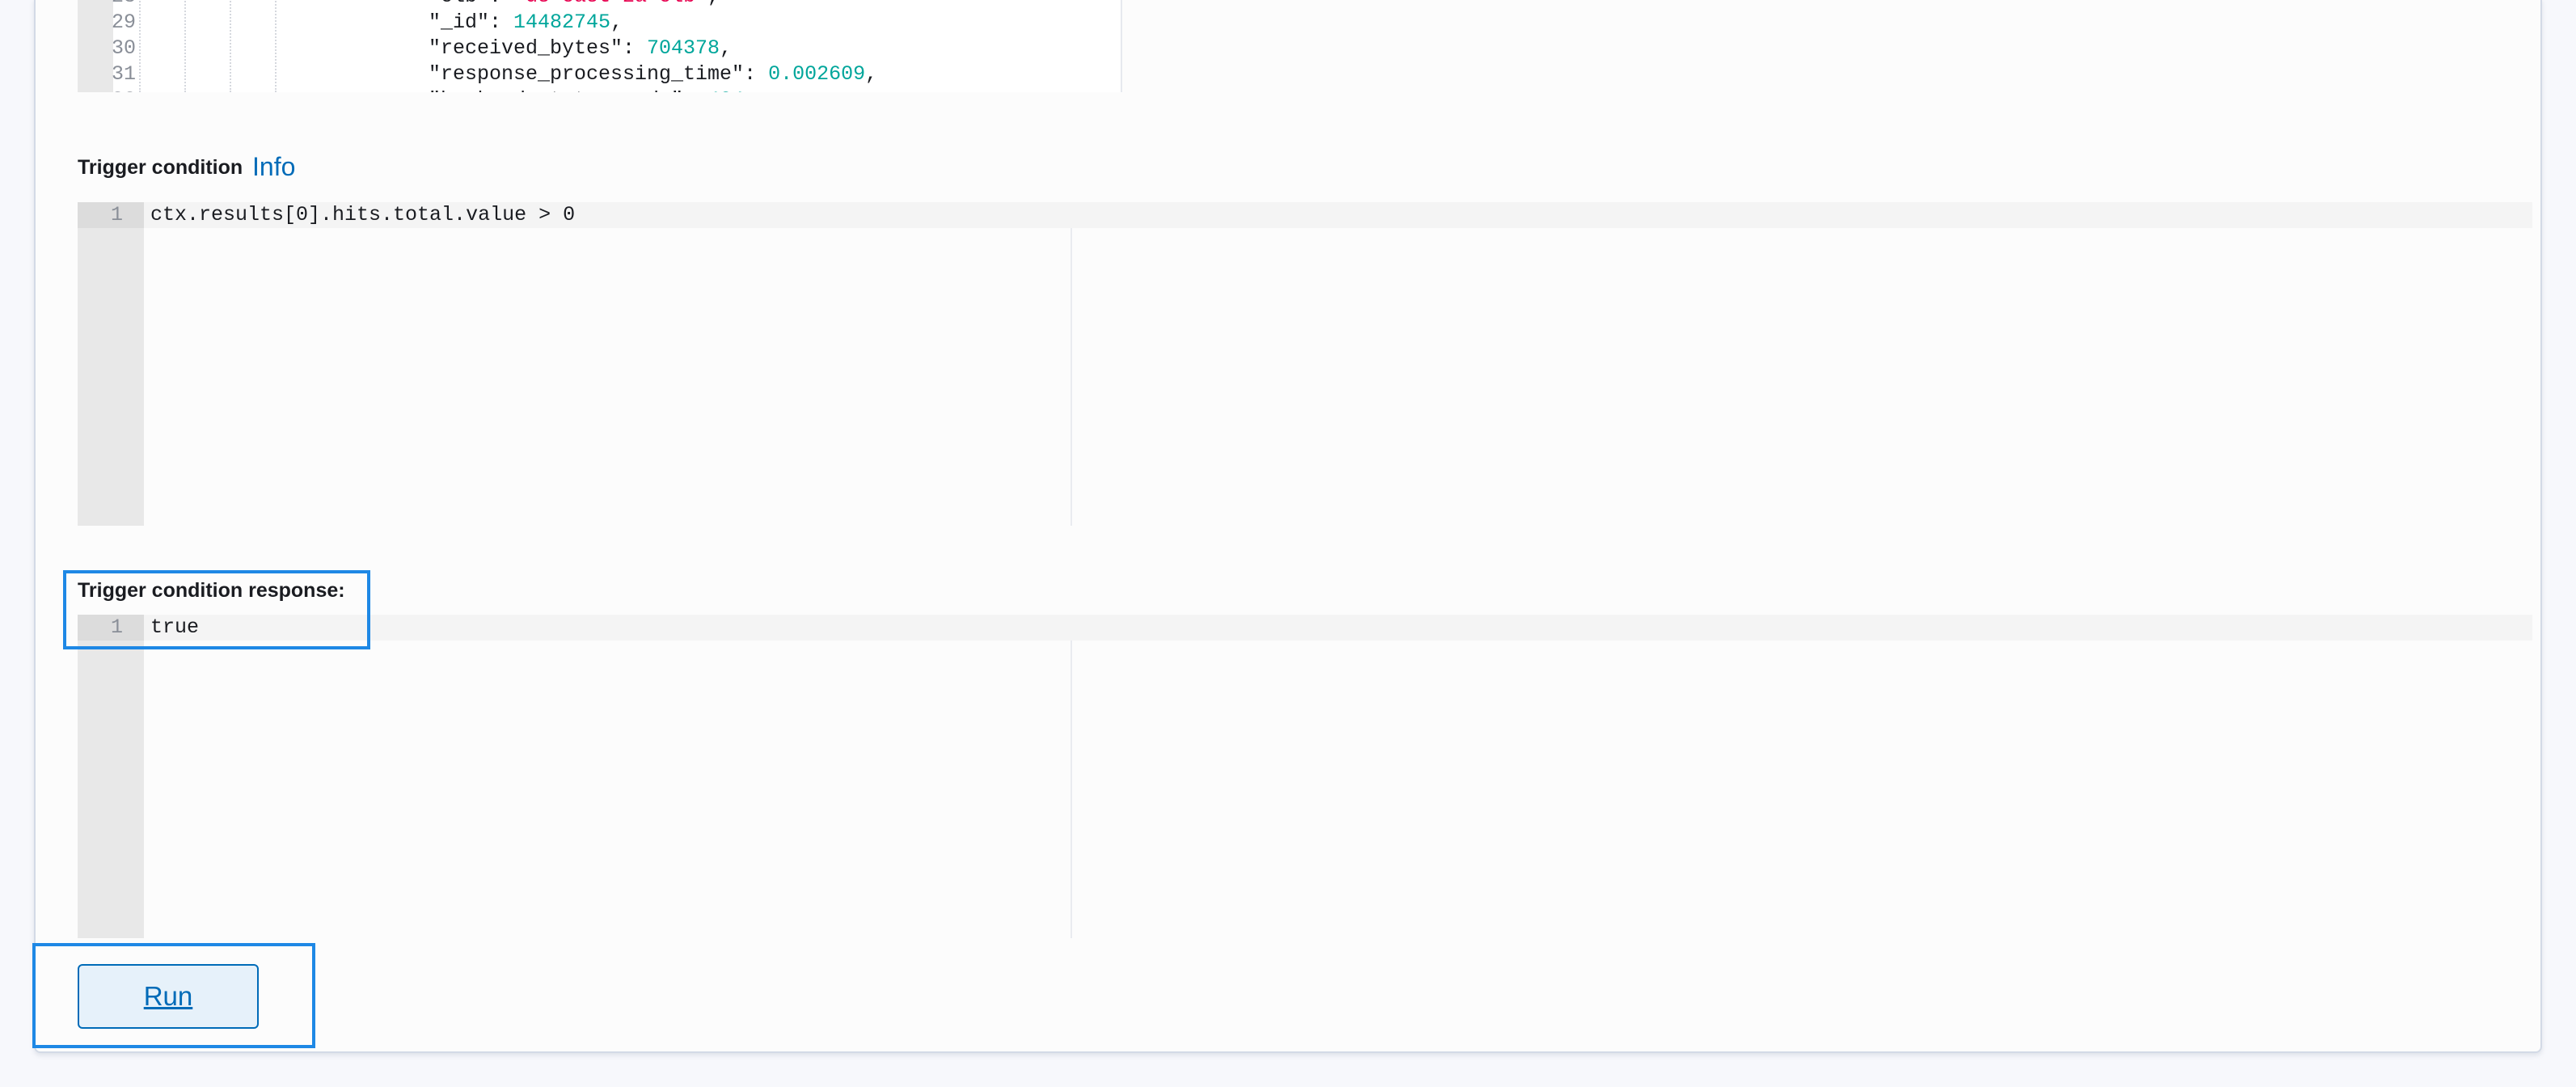 The image size is (2576, 1087). Describe the element at coordinates (471, 4) in the screenshot. I see `code-token: "elb":` at that location.